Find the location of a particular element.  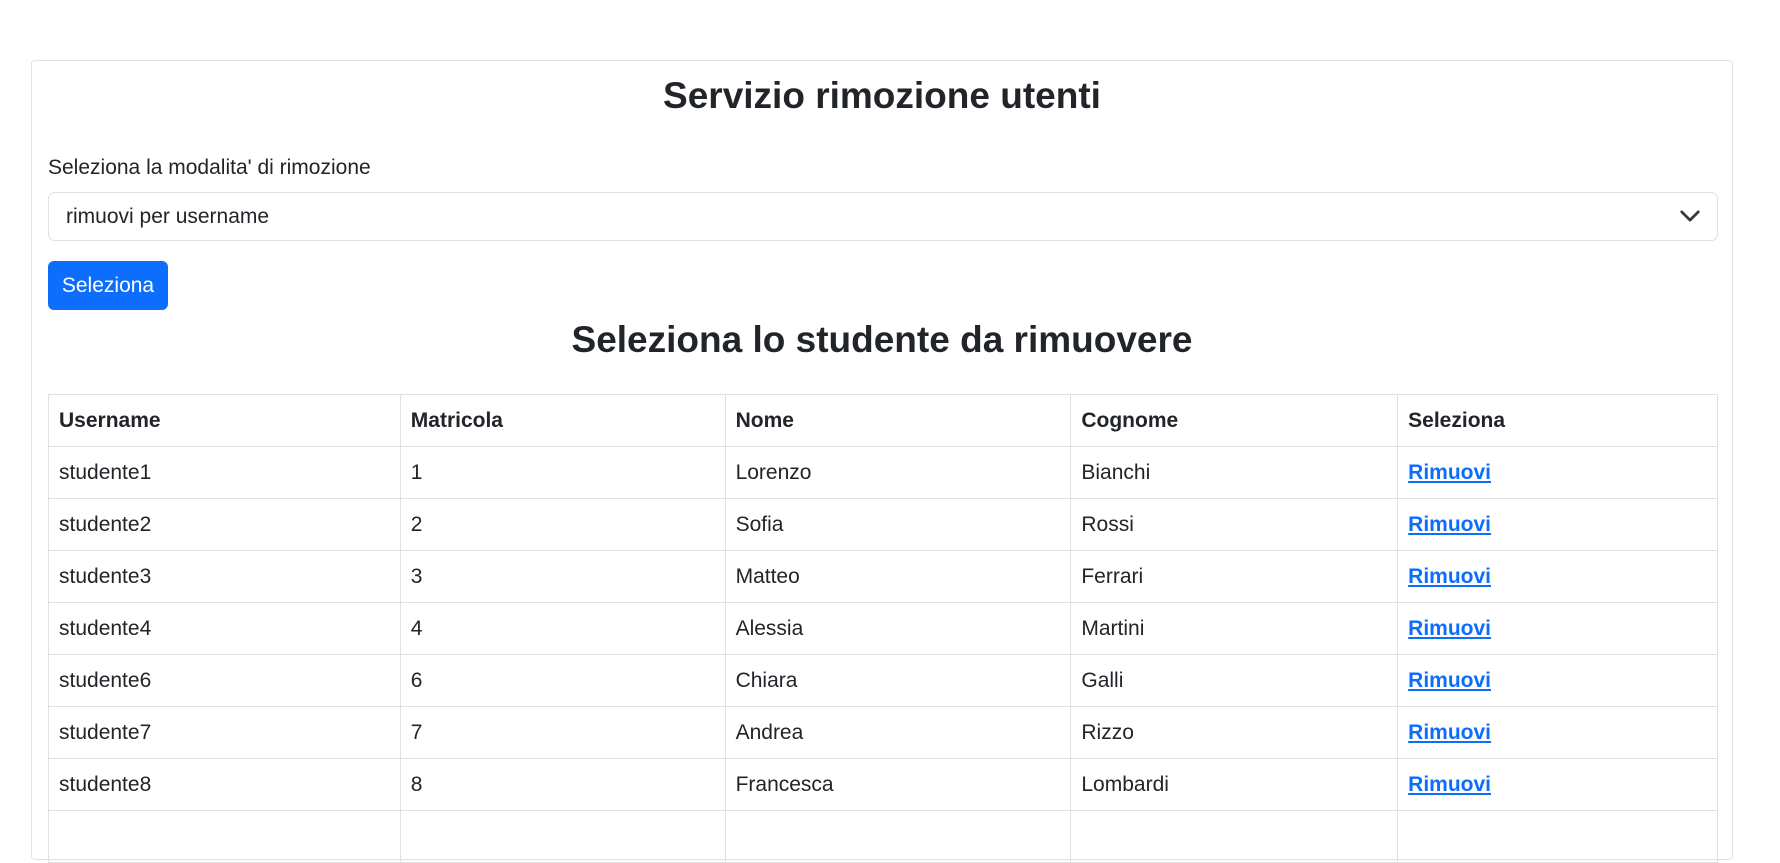

cell-nome: Matteo is located at coordinates (898, 576).